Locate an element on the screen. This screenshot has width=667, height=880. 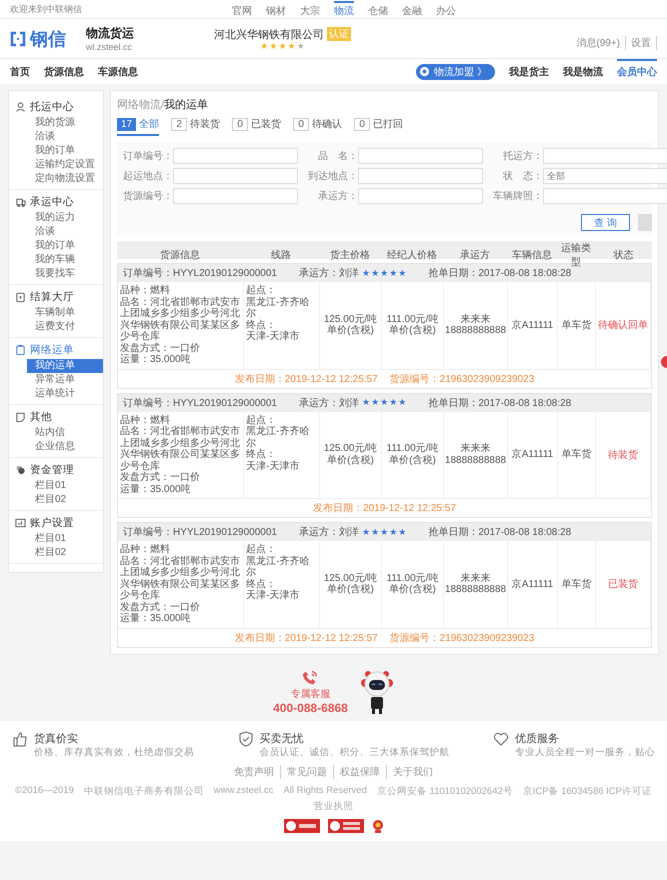
nav-link: 首页 is located at coordinates (20, 71).